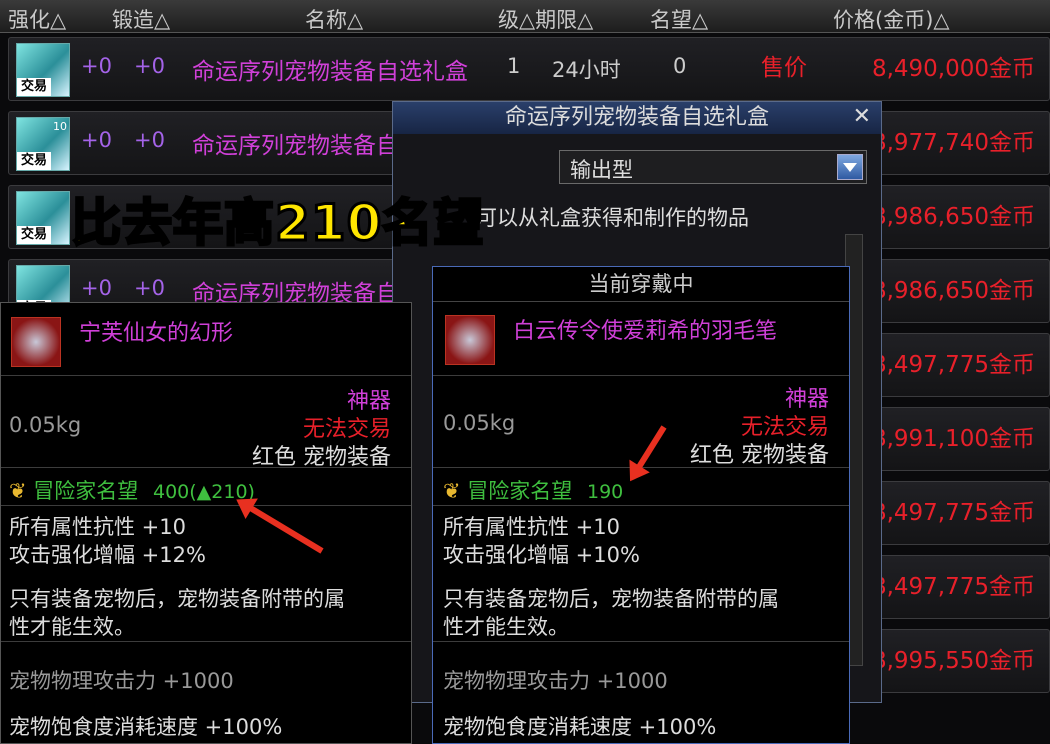  Describe the element at coordinates (330, 72) in the screenshot. I see `item-name: 命运序列宠物装备自选礼盒` at that location.